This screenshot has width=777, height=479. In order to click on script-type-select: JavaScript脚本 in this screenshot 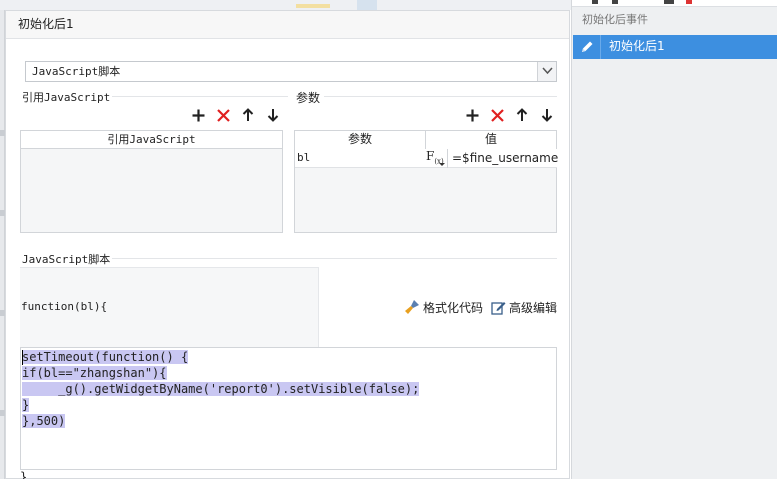, I will do `click(291, 71)`.